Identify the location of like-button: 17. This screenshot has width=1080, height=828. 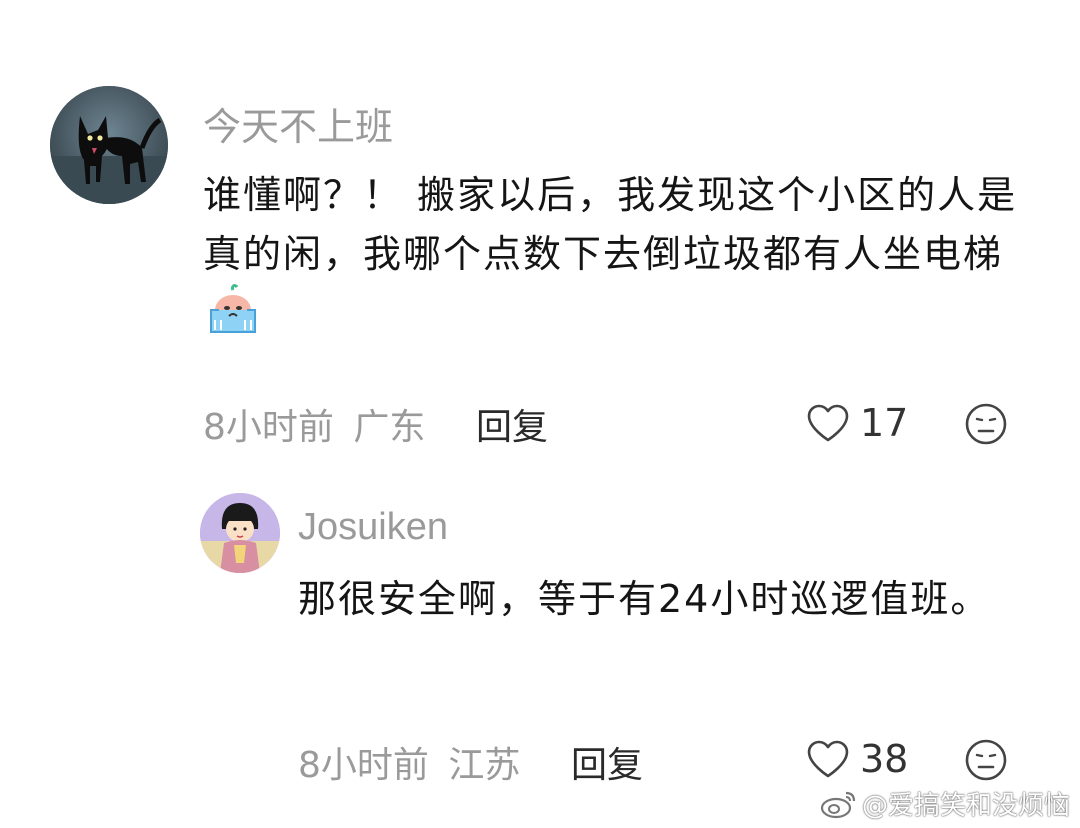
(857, 423).